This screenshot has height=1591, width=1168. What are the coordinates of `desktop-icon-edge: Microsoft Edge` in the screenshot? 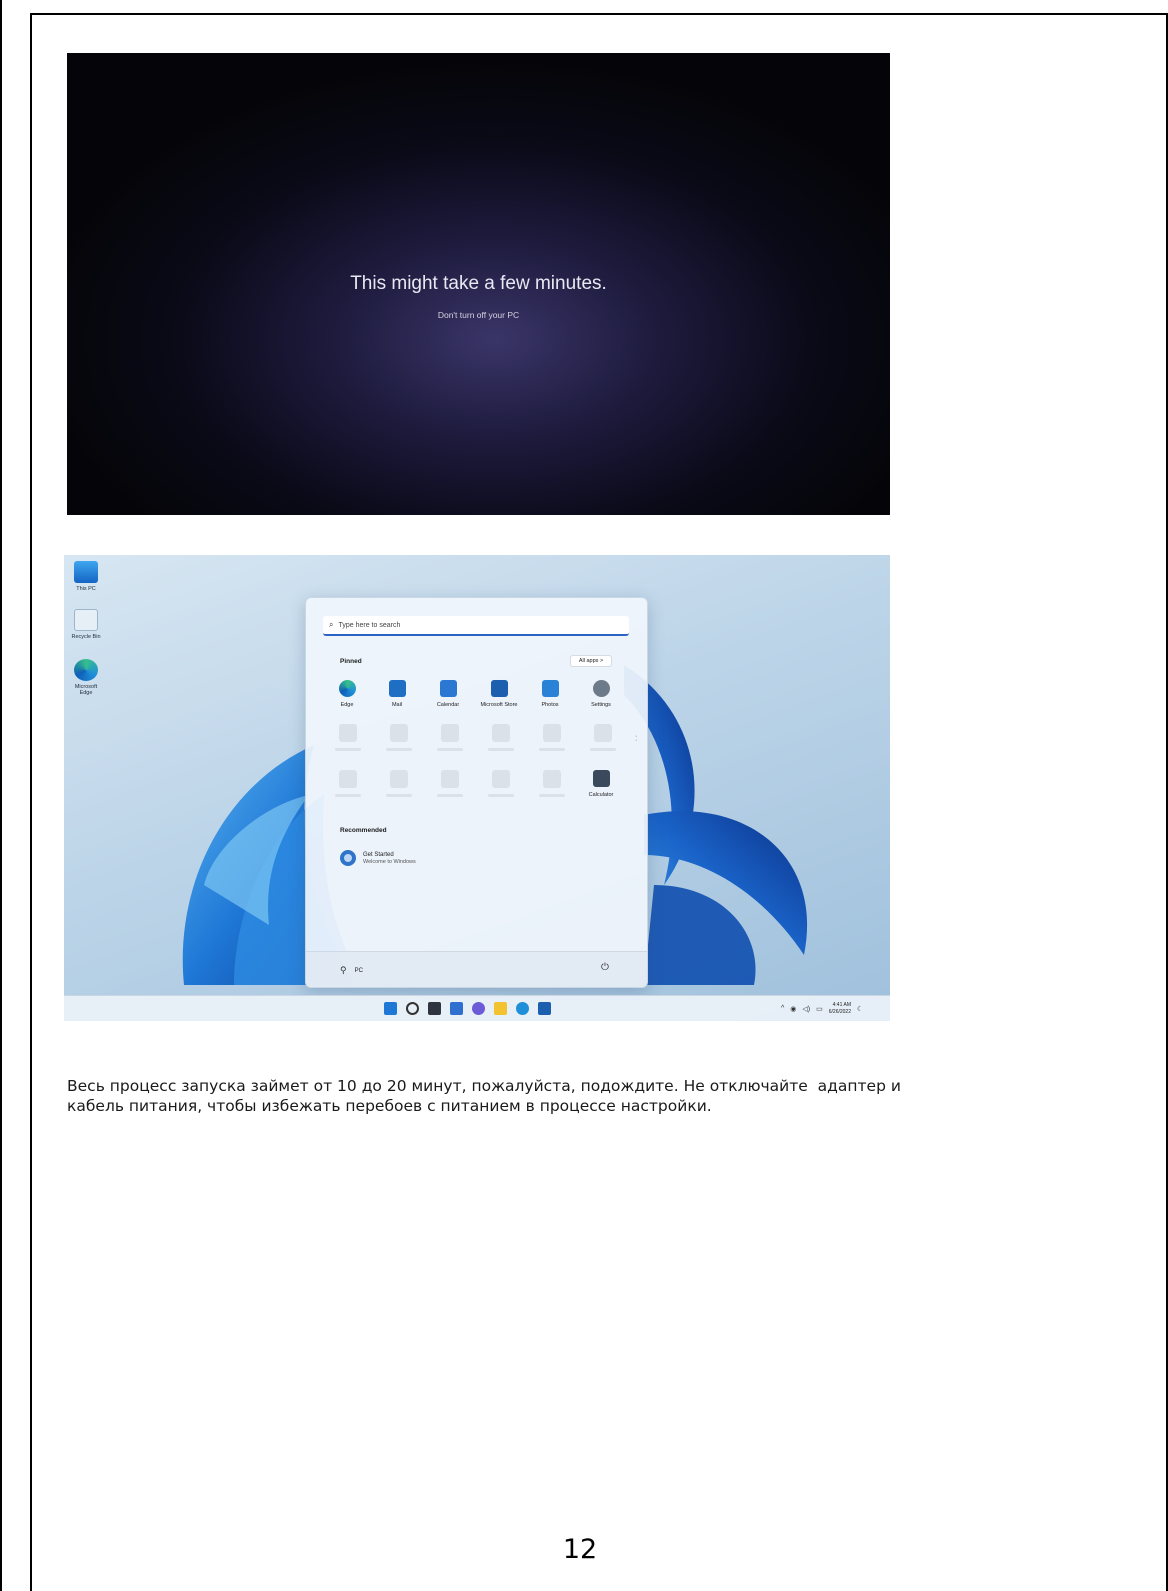 It's located at (86, 677).